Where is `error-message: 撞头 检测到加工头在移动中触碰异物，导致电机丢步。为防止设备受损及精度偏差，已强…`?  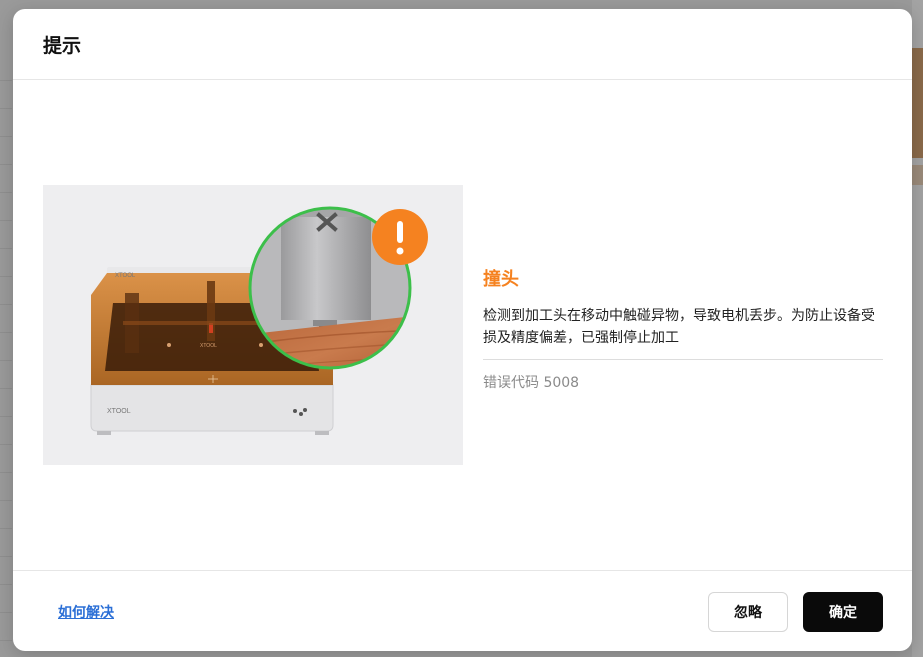 error-message: 撞头 检测到加工头在移动中触碰异物，导致电机丢步。为防止设备受损及精度偏差，已强… is located at coordinates (683, 328).